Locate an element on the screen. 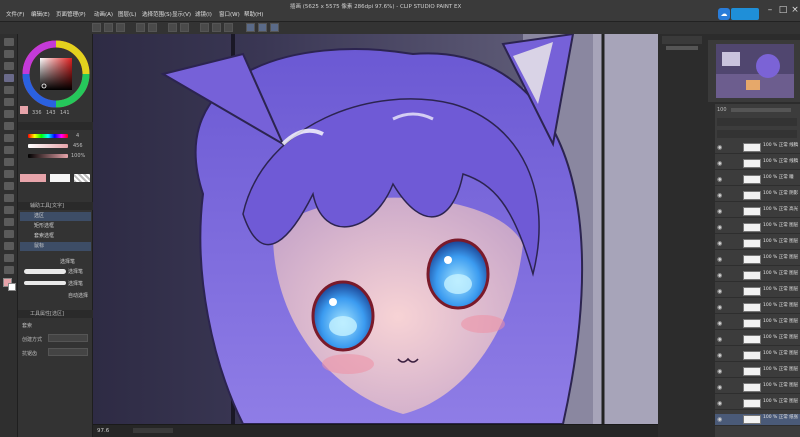 Image resolution: width=800 pixels, height=437 pixels. subtool-item: 矩形选框 is located at coordinates (55, 226).